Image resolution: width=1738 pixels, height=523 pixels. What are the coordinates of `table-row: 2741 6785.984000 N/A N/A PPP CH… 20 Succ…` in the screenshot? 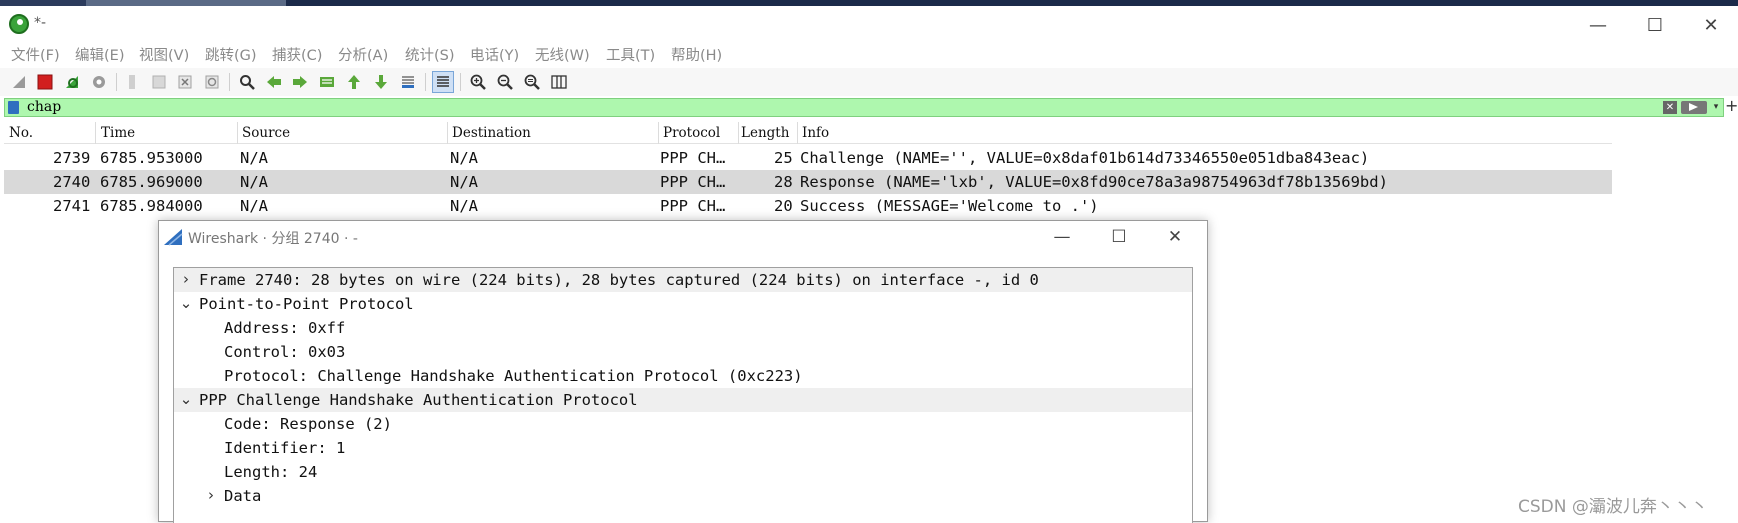 It's located at (808, 206).